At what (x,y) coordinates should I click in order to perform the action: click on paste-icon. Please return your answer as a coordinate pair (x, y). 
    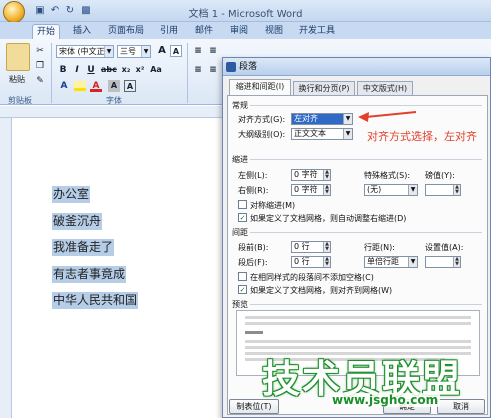
    Looking at the image, I should click on (18, 57).